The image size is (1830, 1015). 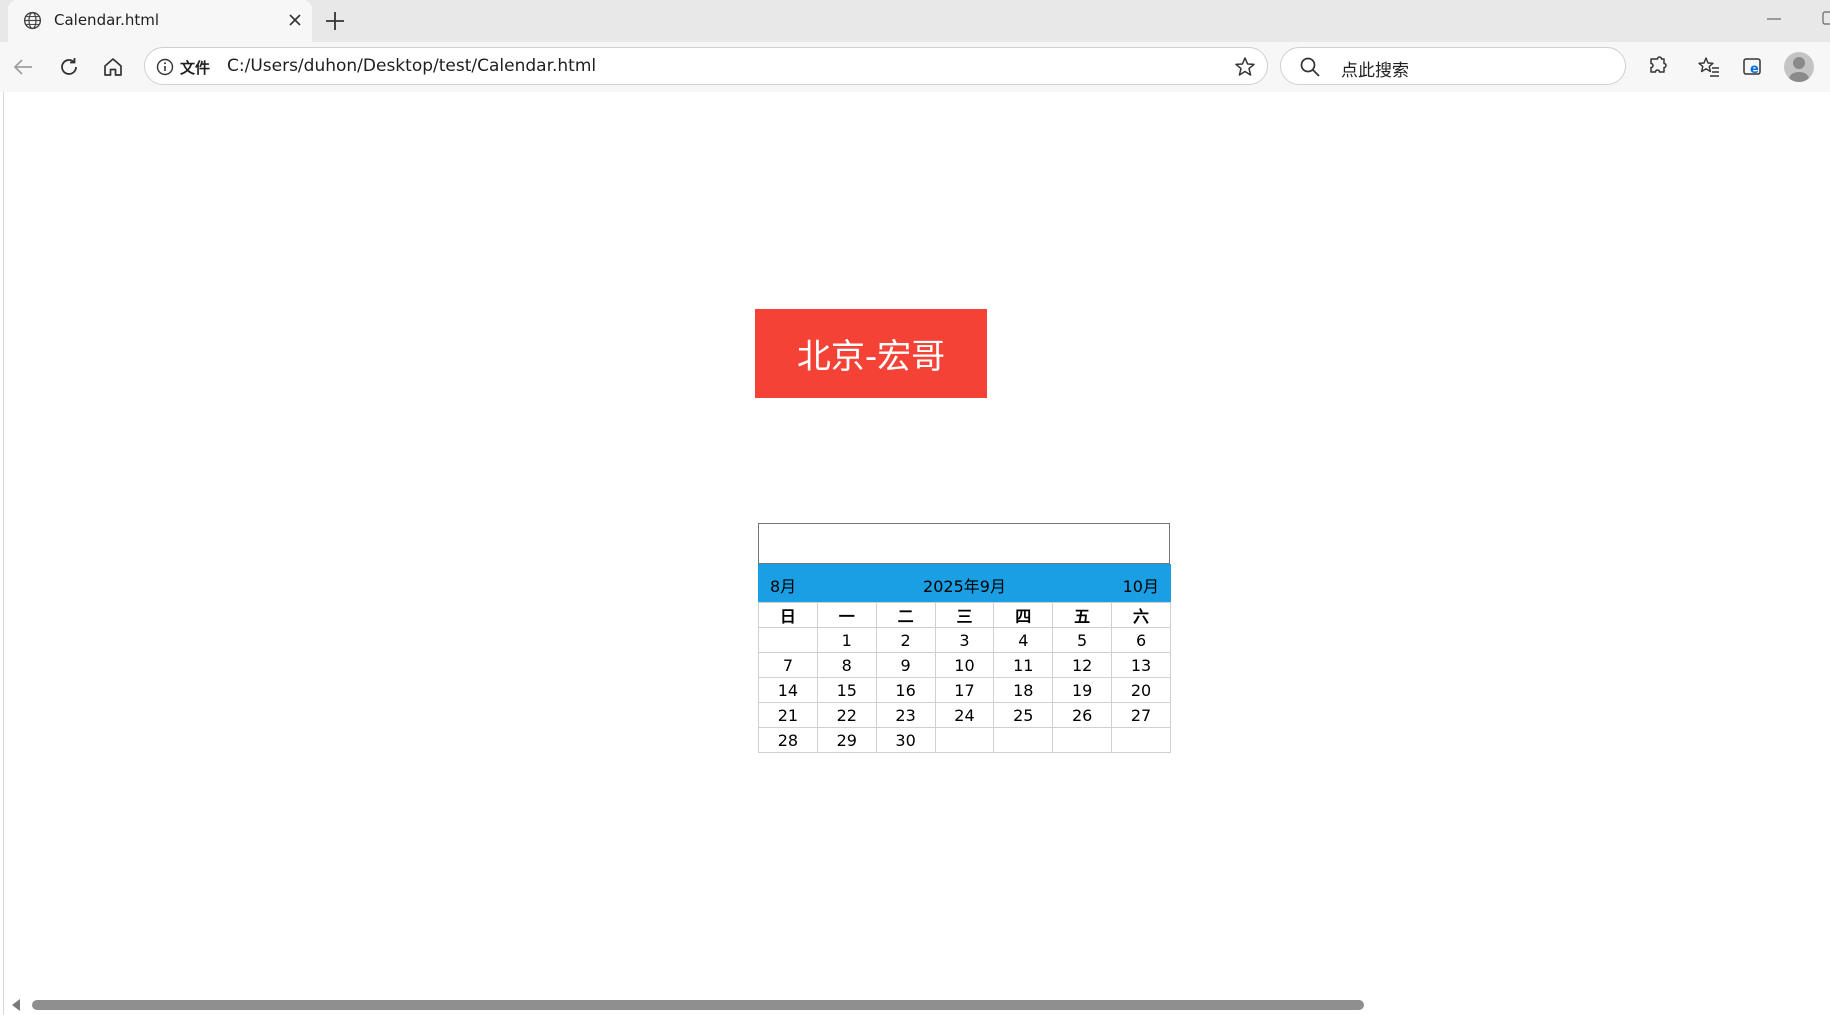 I want to click on favorites-list-icon, so click(x=1708, y=67).